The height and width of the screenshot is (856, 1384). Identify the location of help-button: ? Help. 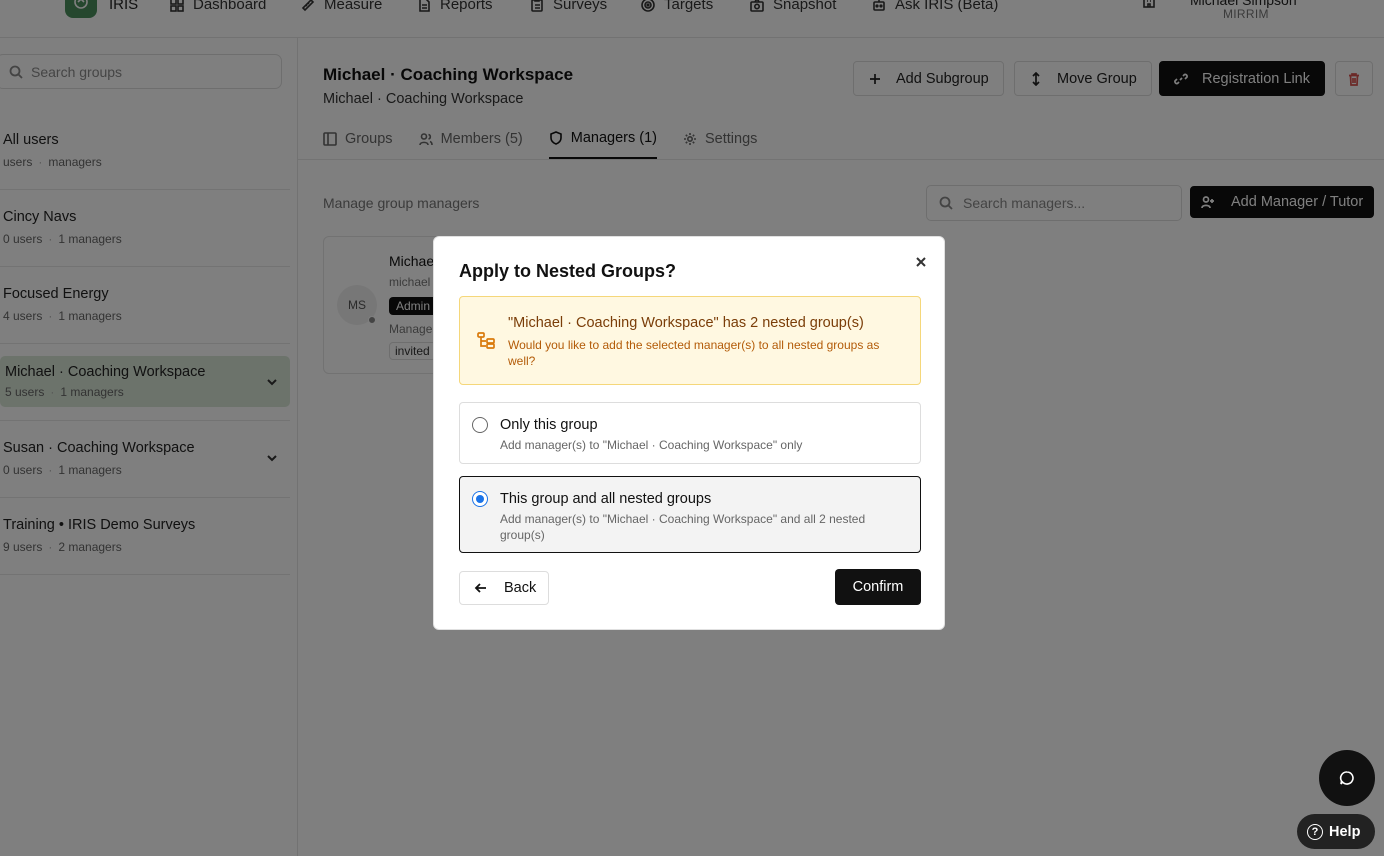
(1336, 831).